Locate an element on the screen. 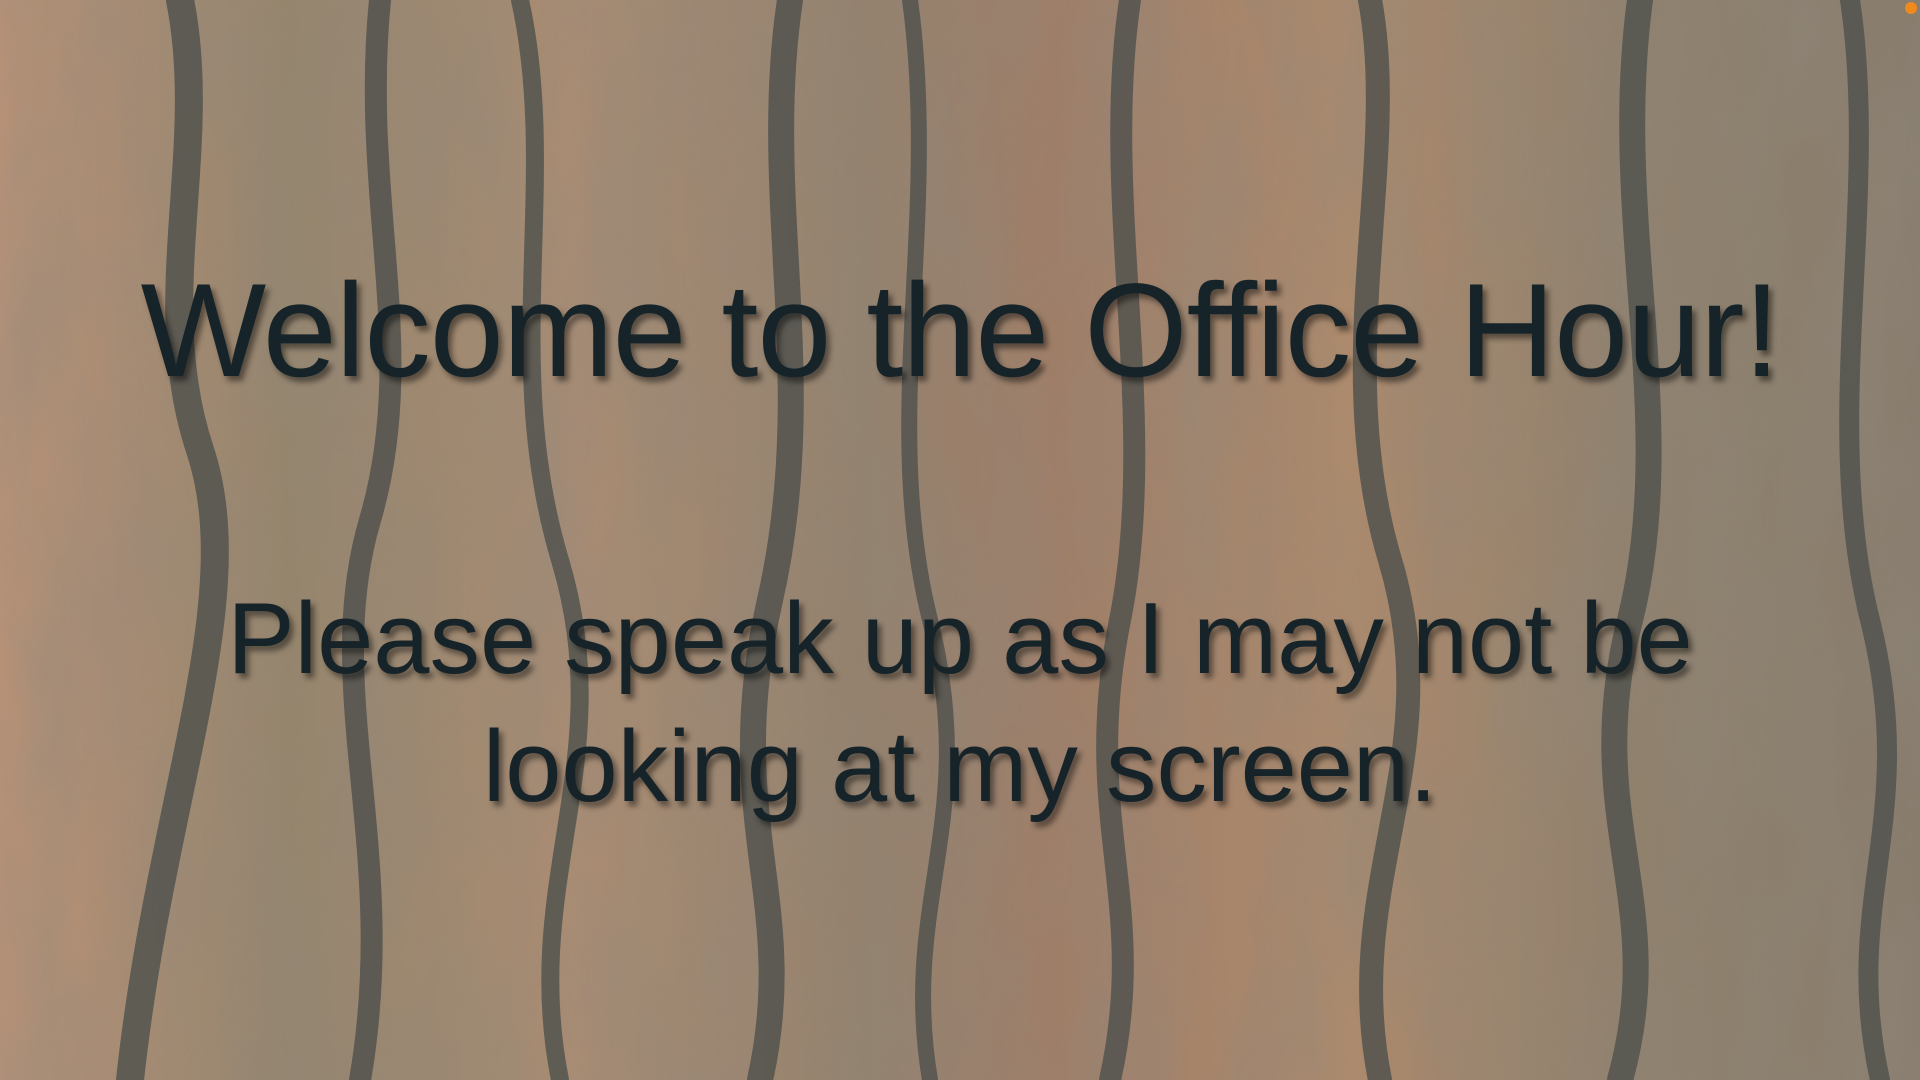  message-line-2: looking at my screen. is located at coordinates (960, 767).